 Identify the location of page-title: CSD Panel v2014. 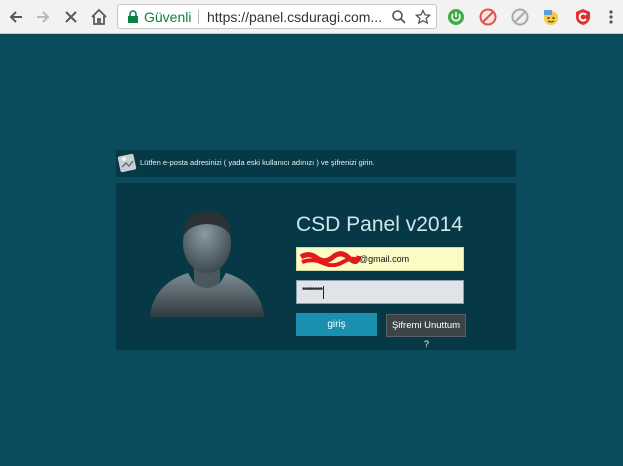
(379, 224).